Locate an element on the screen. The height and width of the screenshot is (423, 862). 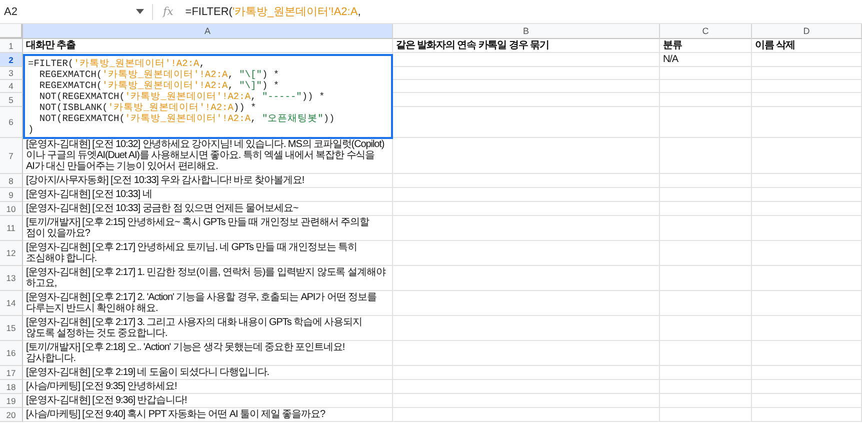
table-cell: [사슴/마케팅] [오전 9:40] 혹시 PPT 자동화는 어떤 AI 툴이 제일 좋을까요? is located at coordinates (208, 415).